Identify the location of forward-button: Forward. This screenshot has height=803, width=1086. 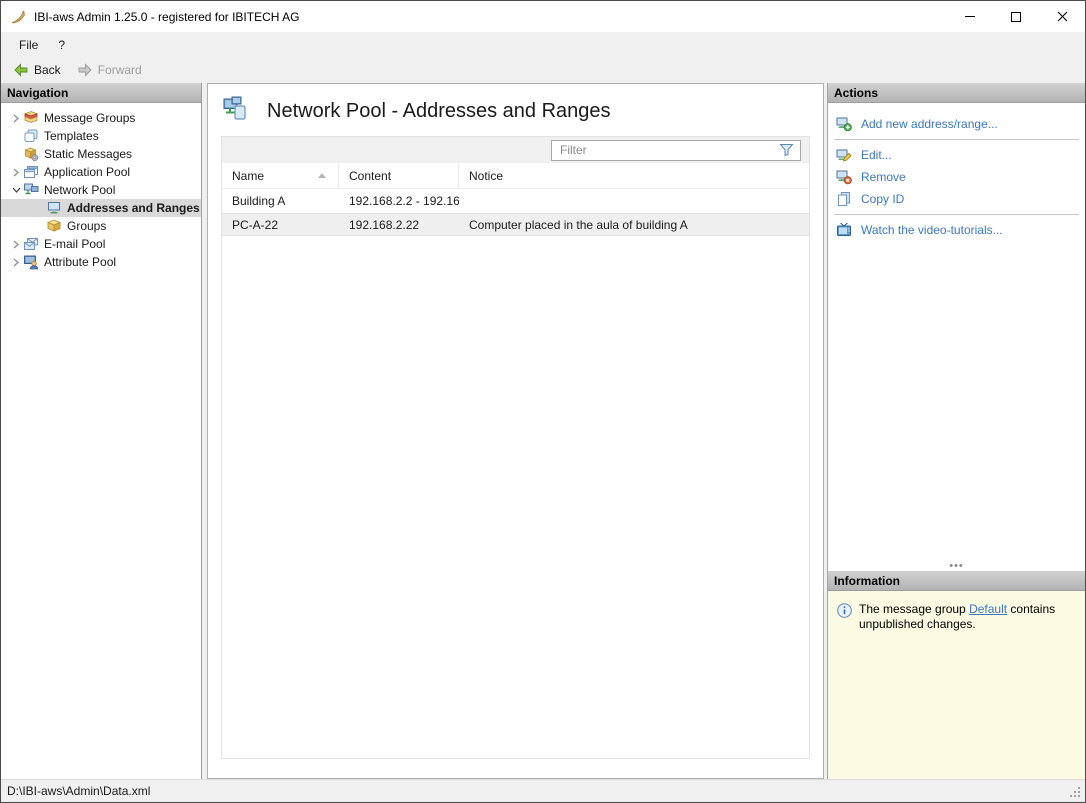
(109, 70).